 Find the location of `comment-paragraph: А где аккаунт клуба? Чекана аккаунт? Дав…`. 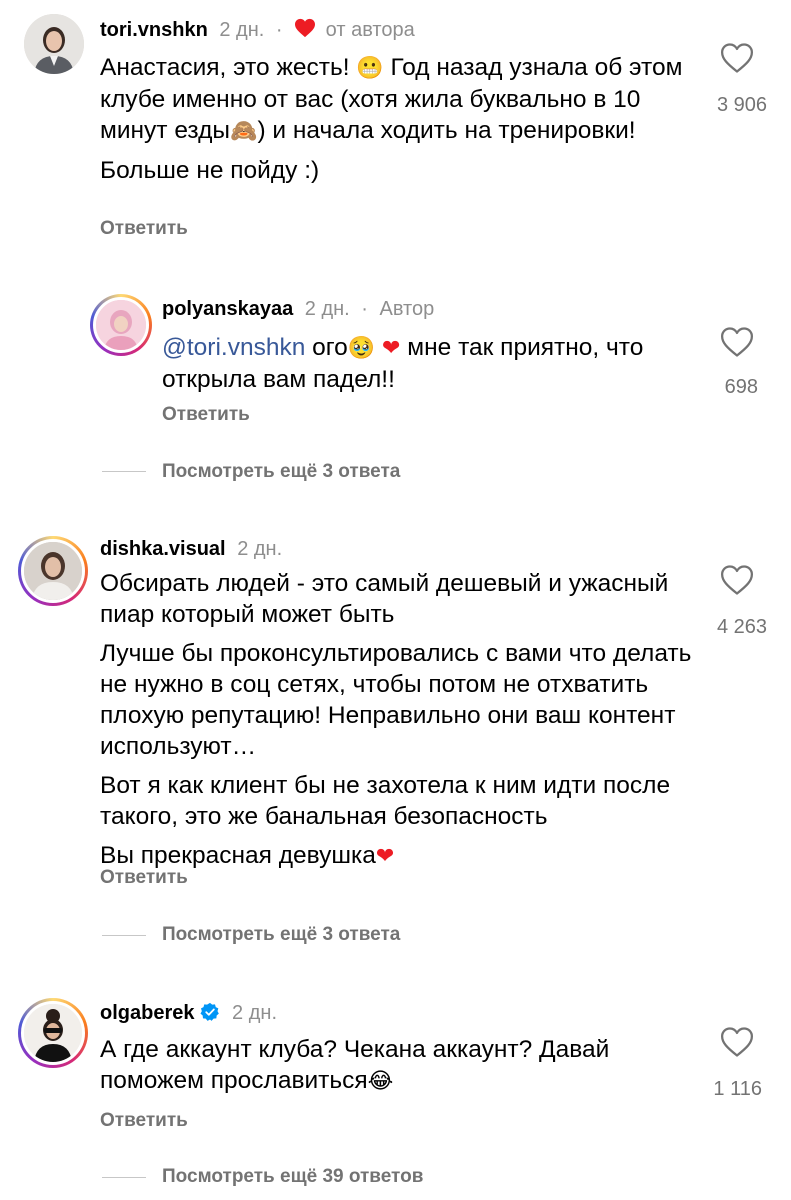

comment-paragraph: А где аккаунт клуба? Чекана аккаунт? Дав… is located at coordinates (355, 1065).